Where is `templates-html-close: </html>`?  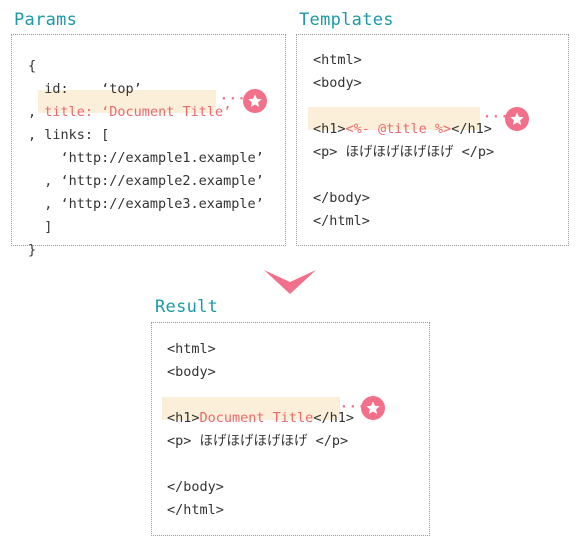 templates-html-close: </html> is located at coordinates (341, 221).